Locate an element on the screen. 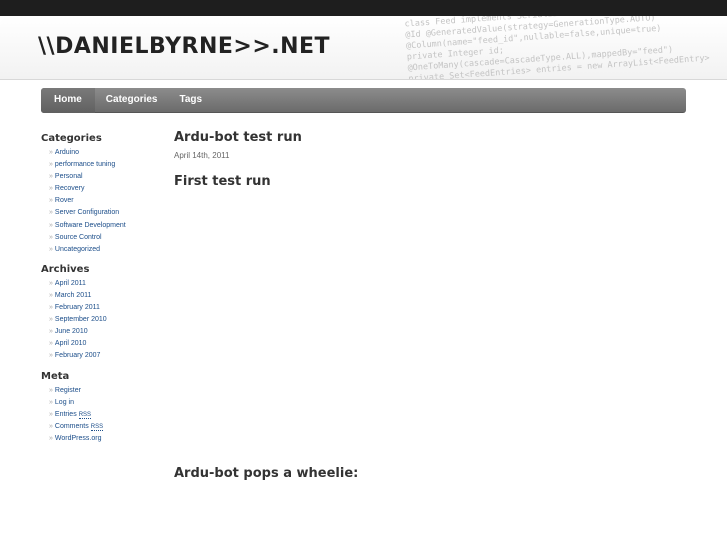  category-link: Source Control is located at coordinates (78, 237).